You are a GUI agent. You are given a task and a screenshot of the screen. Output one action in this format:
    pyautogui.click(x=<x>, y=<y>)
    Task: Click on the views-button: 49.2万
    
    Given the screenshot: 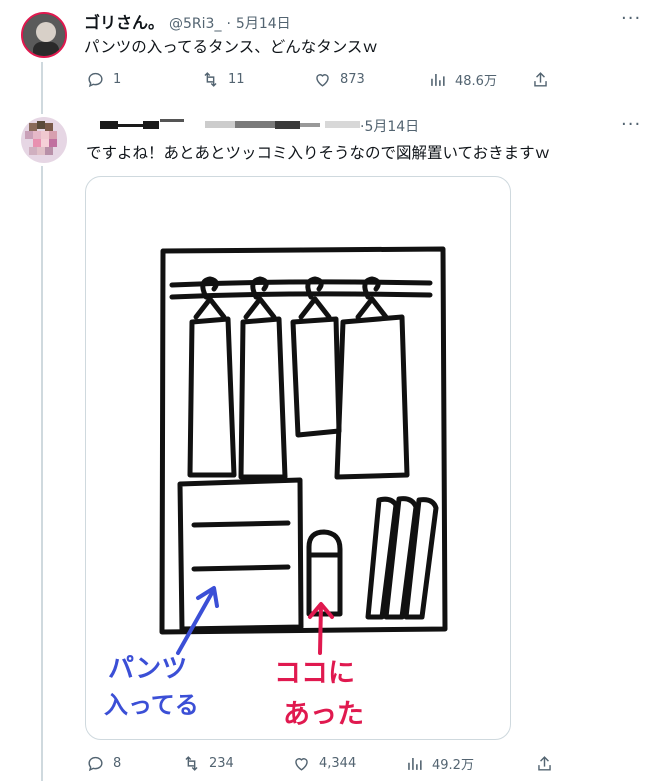 What is the action you would take?
    pyautogui.click(x=460, y=763)
    